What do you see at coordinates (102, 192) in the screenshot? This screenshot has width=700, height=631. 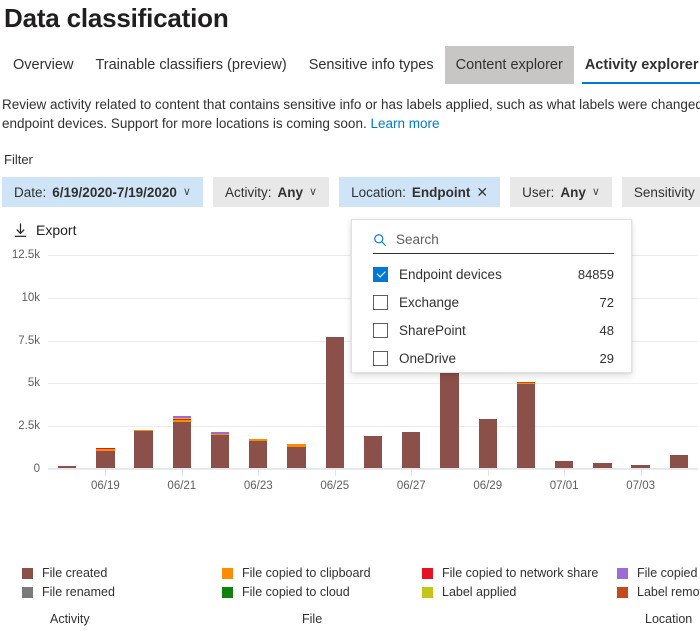 I see `filter-pill-date: Date: 6/19/2020-7/19/2020 ∨` at bounding box center [102, 192].